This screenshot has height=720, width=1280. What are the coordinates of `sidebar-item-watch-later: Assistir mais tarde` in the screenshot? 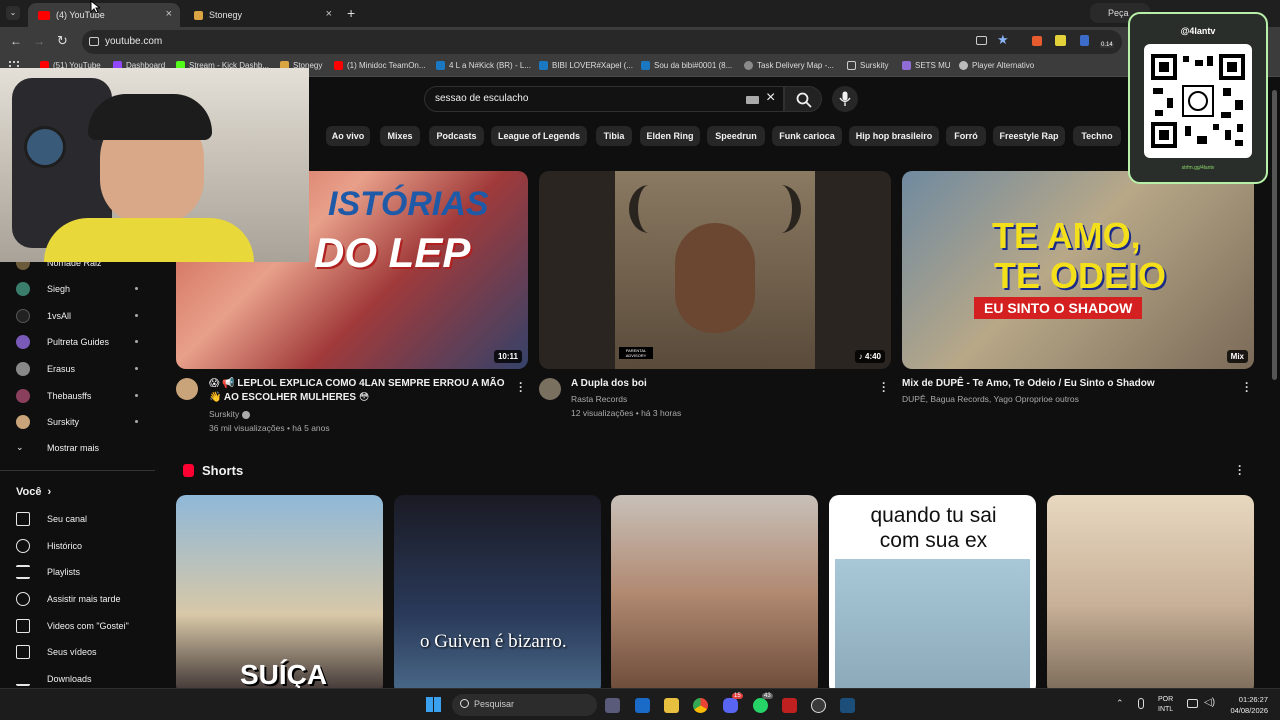 It's located at (77, 599).